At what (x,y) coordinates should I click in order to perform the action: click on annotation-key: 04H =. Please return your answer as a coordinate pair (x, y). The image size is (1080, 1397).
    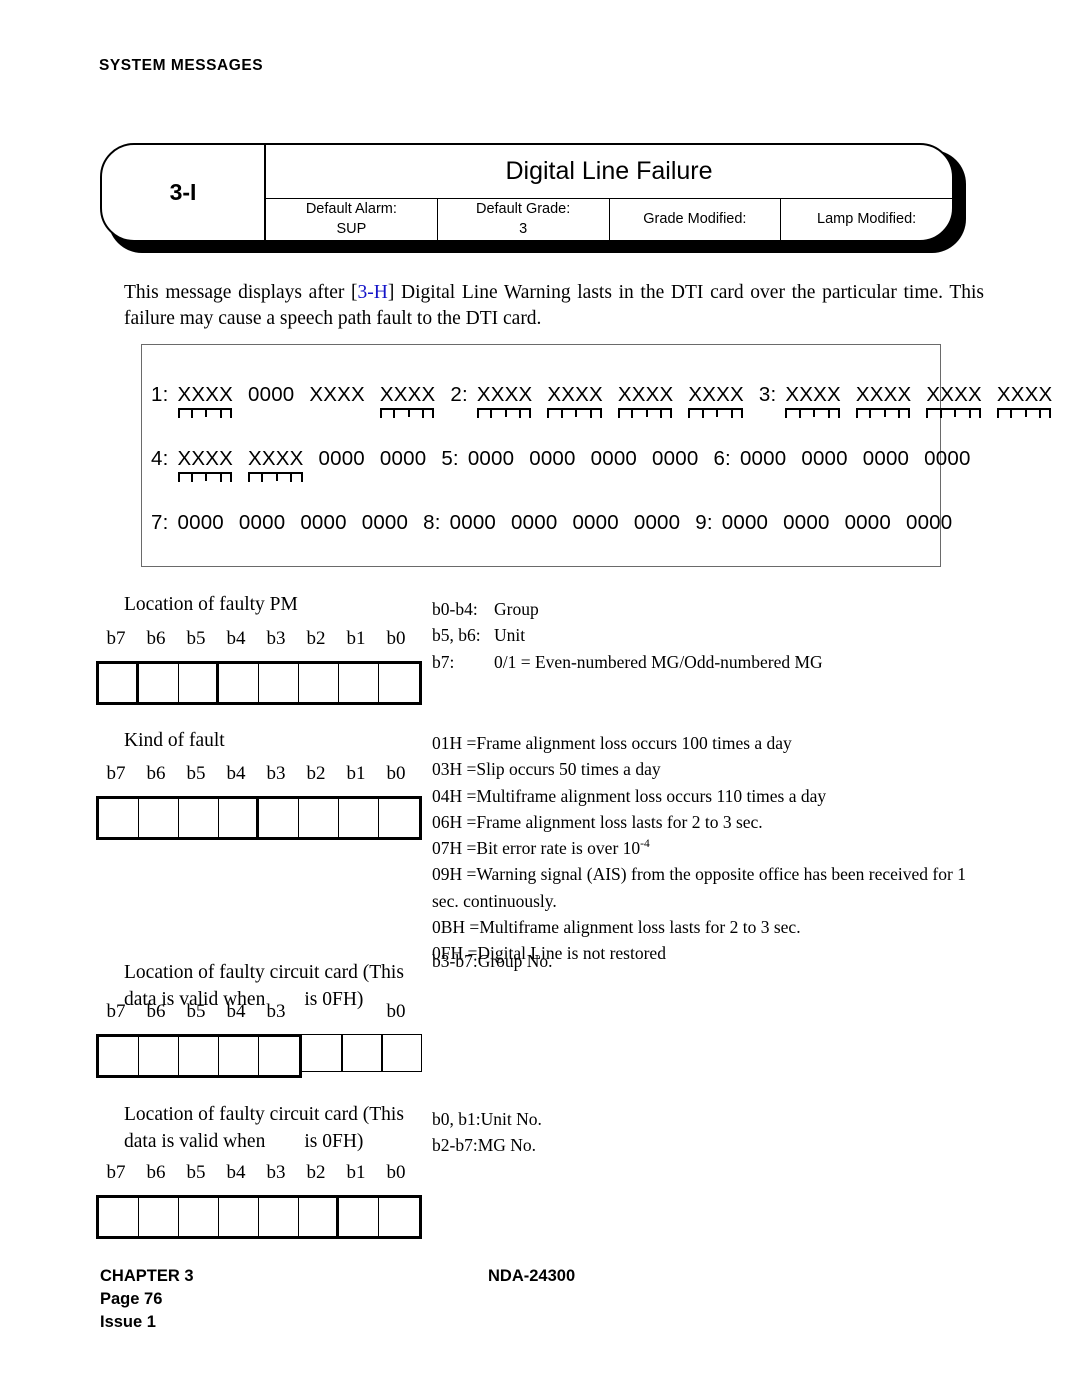
    Looking at the image, I should click on (454, 795).